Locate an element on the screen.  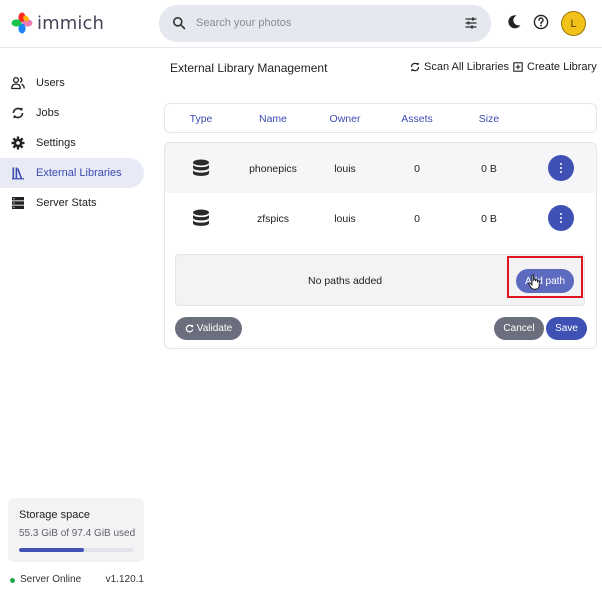
filter-options-icon is located at coordinates (471, 23).